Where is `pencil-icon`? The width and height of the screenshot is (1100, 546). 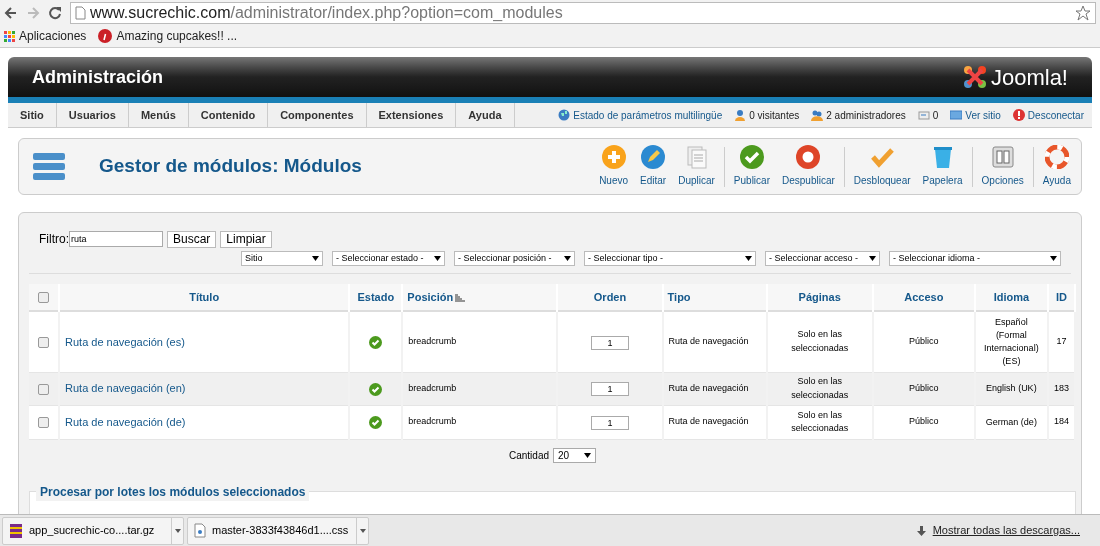 pencil-icon is located at coordinates (653, 157).